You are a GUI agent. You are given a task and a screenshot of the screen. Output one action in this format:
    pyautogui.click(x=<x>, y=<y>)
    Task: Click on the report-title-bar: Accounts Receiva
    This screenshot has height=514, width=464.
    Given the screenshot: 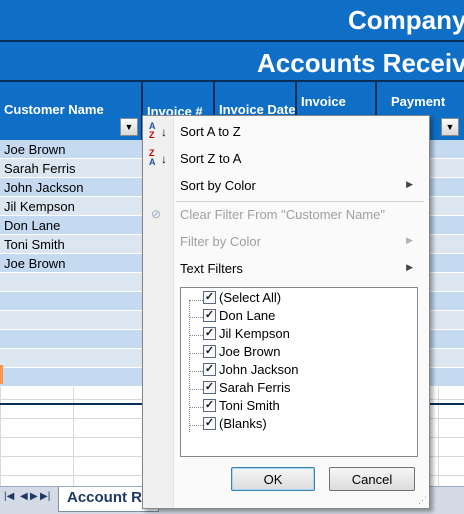 What is the action you would take?
    pyautogui.click(x=232, y=61)
    